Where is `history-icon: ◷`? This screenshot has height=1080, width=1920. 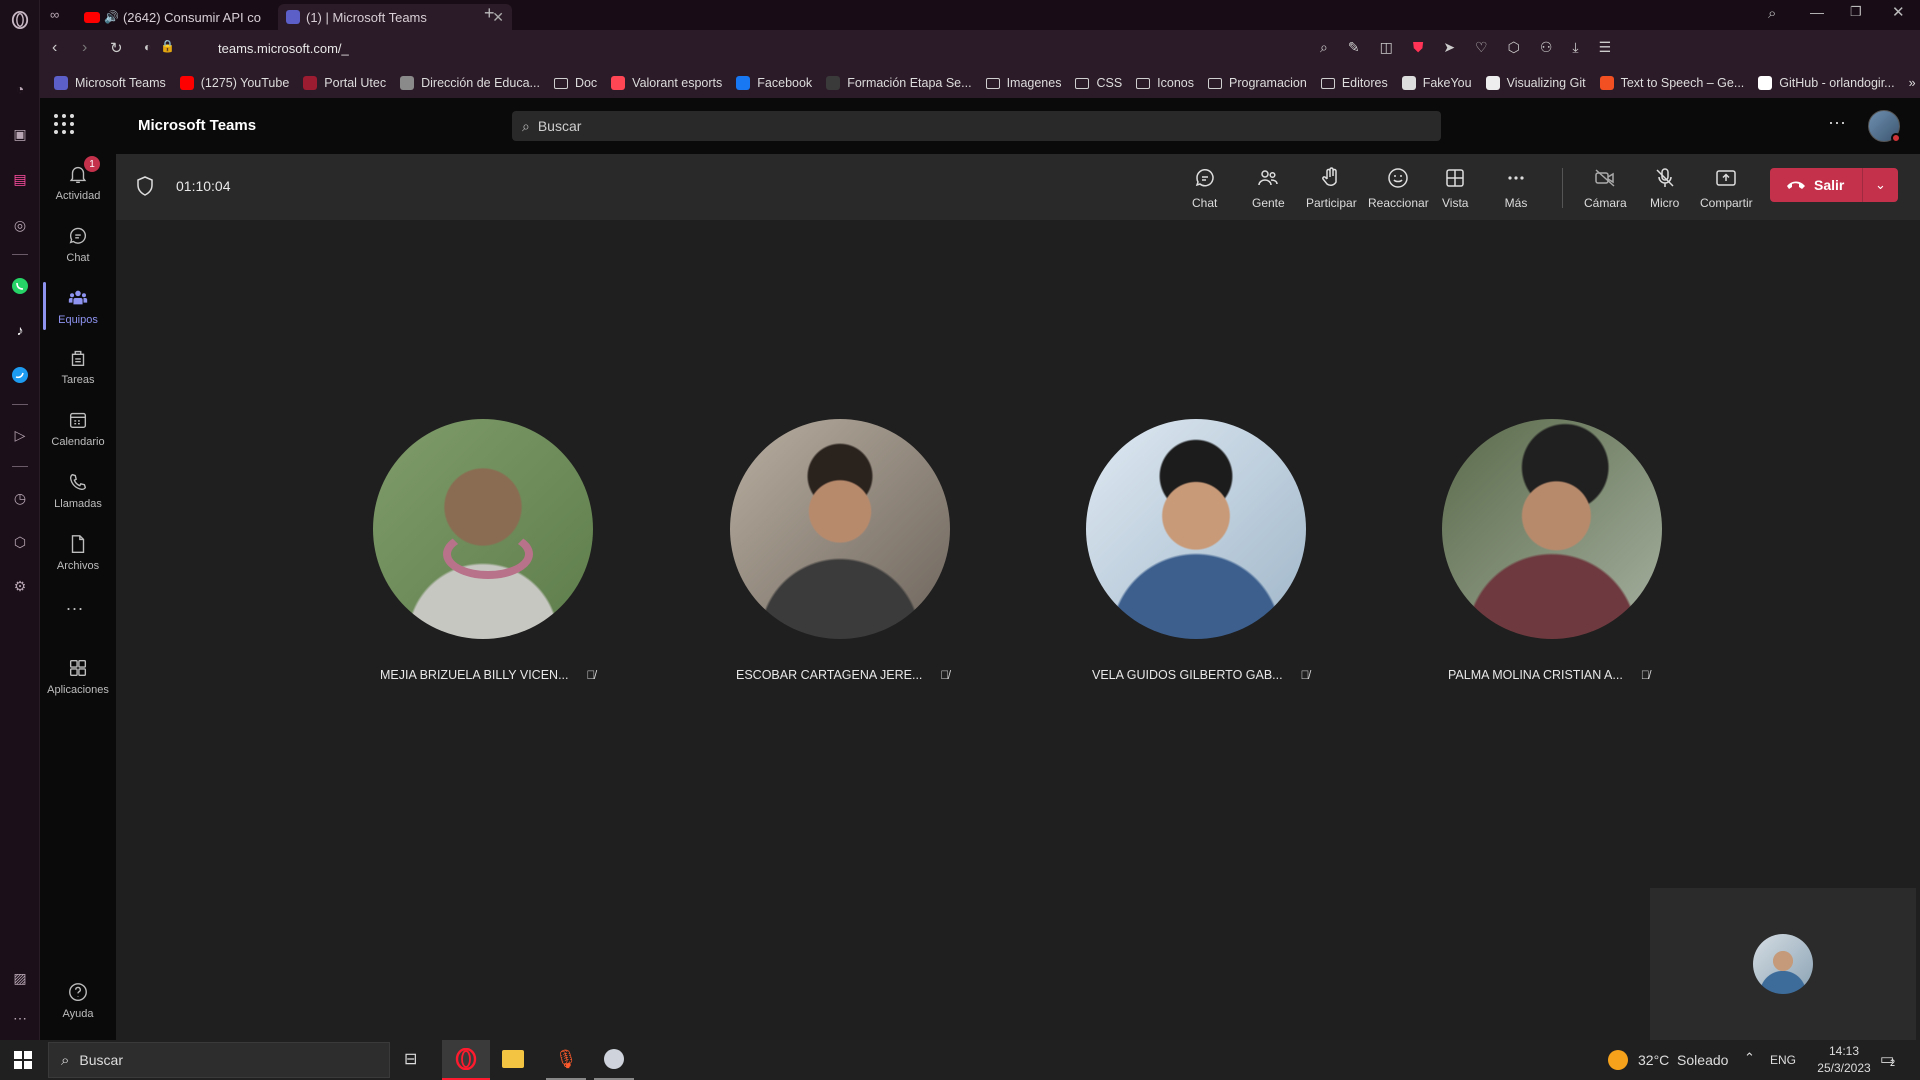
history-icon: ◷ is located at coordinates (20, 498).